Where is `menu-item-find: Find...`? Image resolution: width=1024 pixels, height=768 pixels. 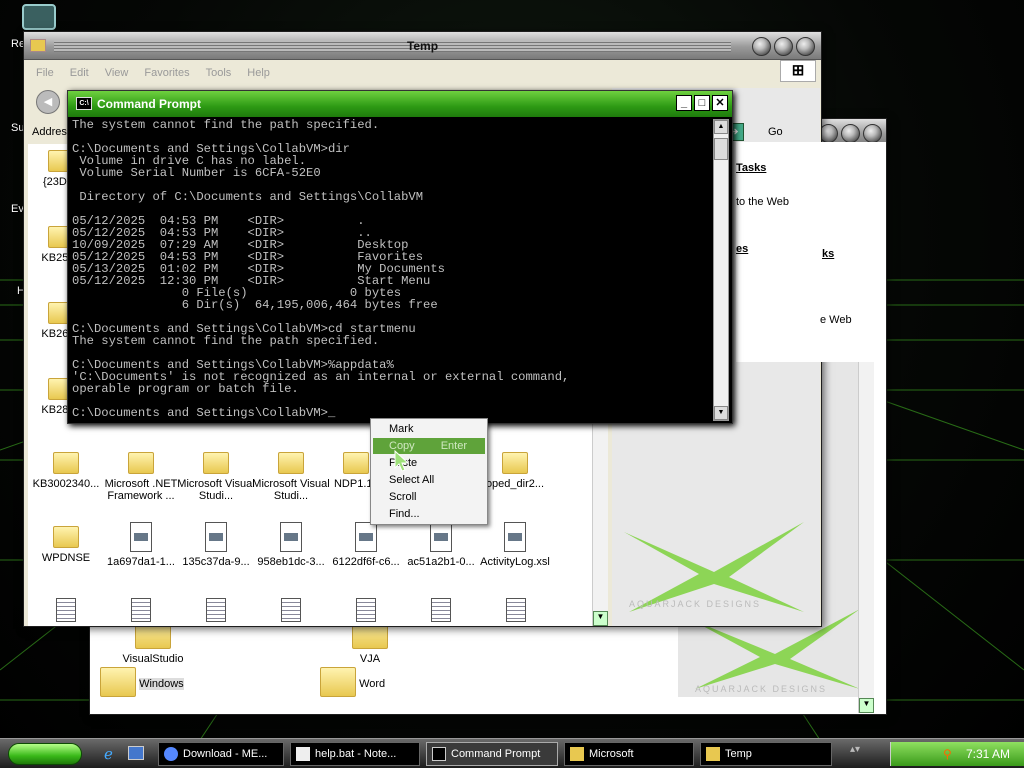 menu-item-find: Find... is located at coordinates (429, 514).